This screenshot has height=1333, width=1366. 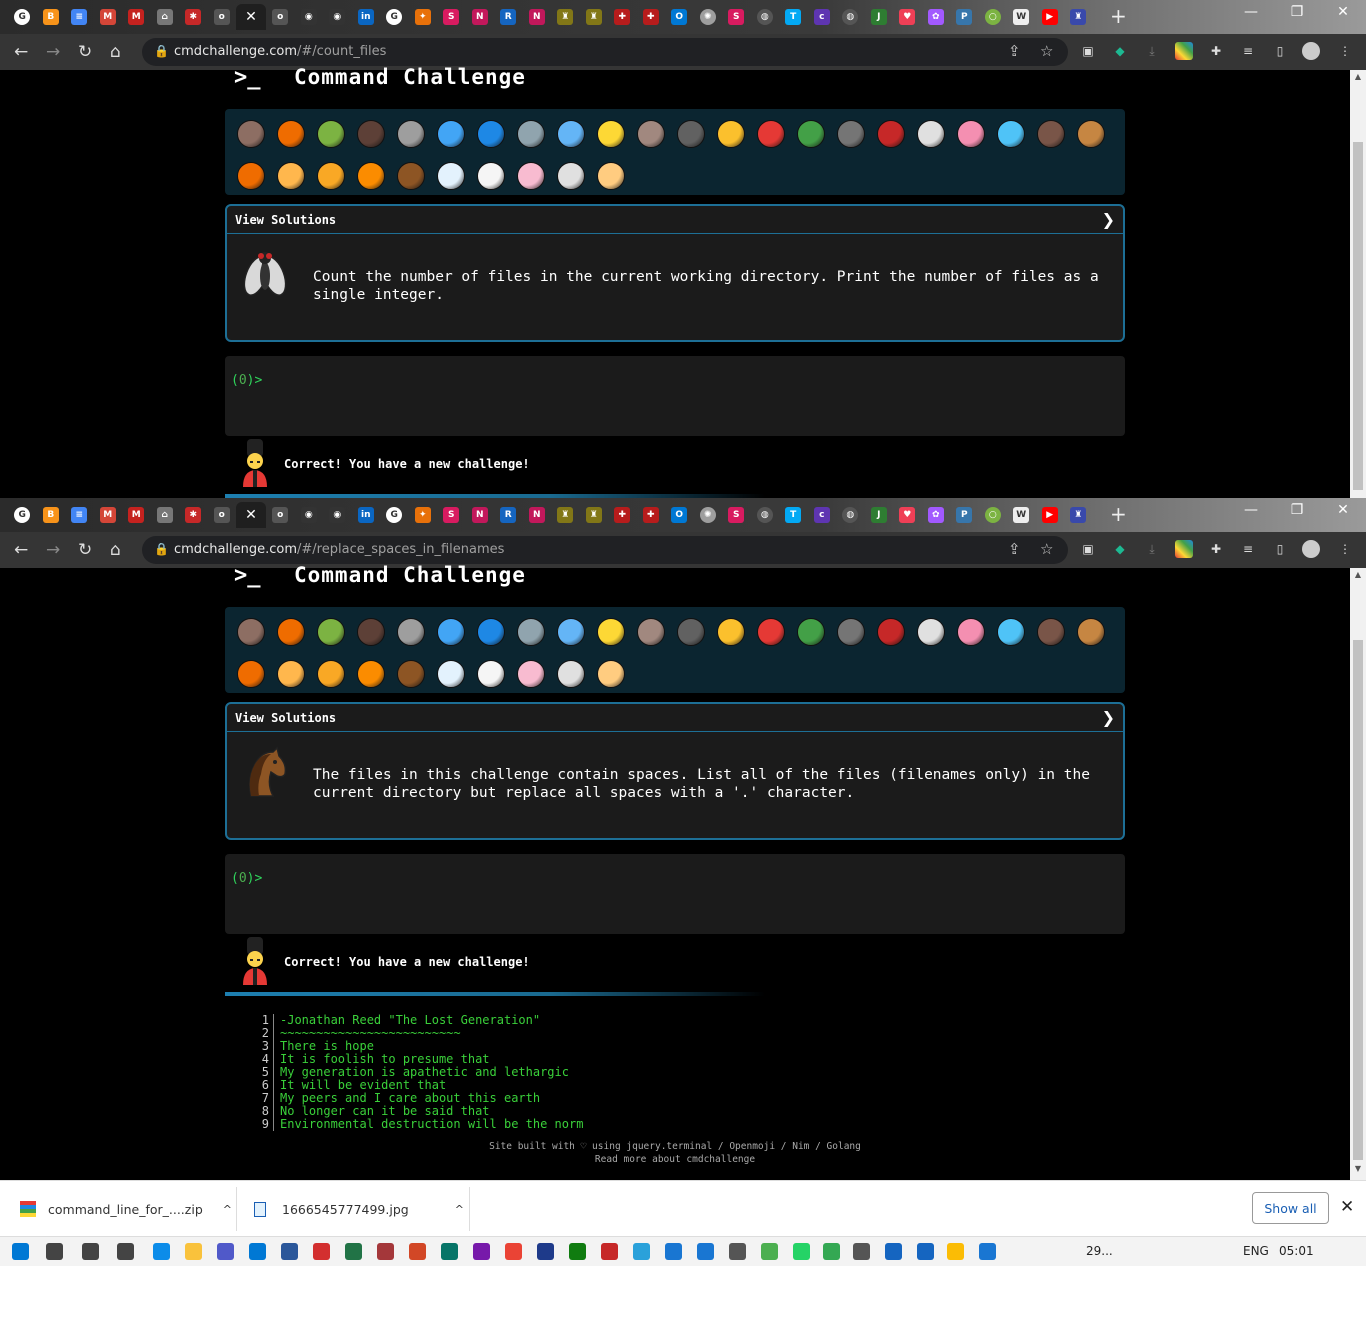 I want to click on monkey-icon, so click(x=1051, y=134).